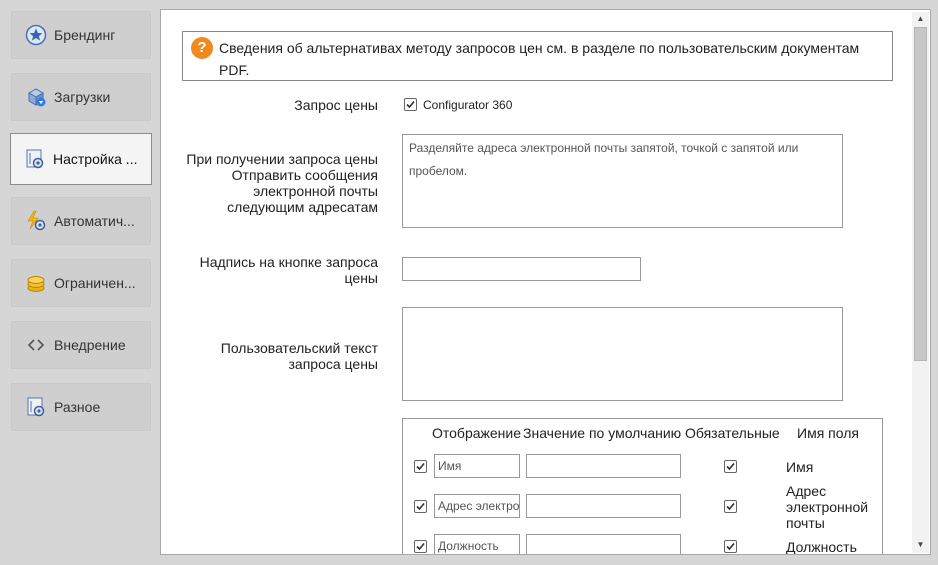 The height and width of the screenshot is (565, 938). I want to click on custom-text-textarea, so click(622, 354).